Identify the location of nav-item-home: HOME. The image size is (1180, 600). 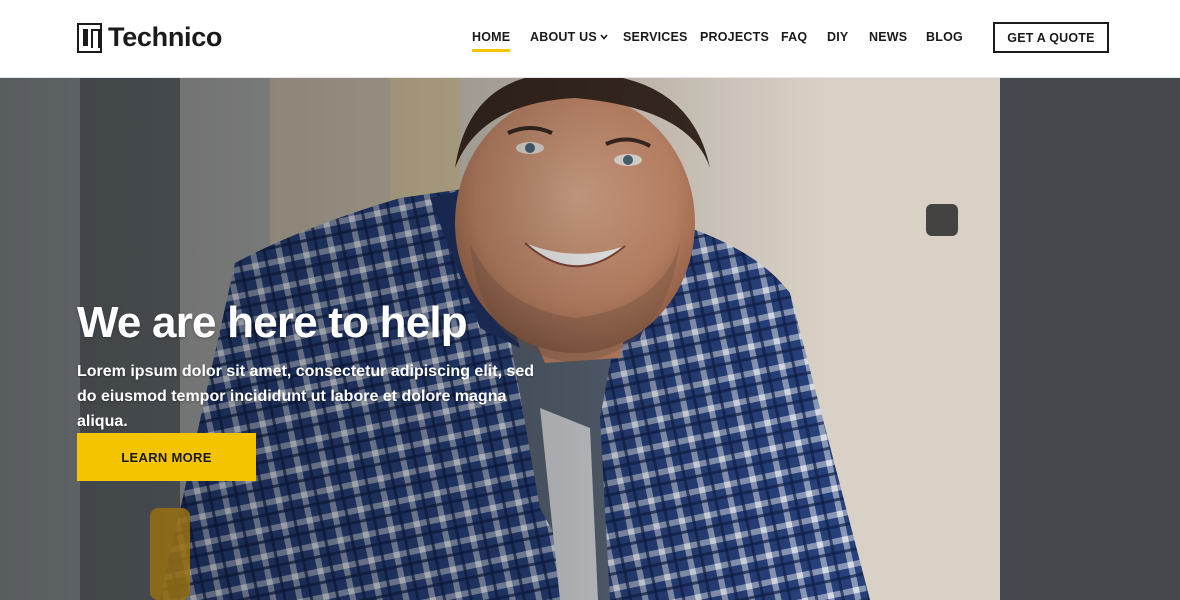
(491, 41).